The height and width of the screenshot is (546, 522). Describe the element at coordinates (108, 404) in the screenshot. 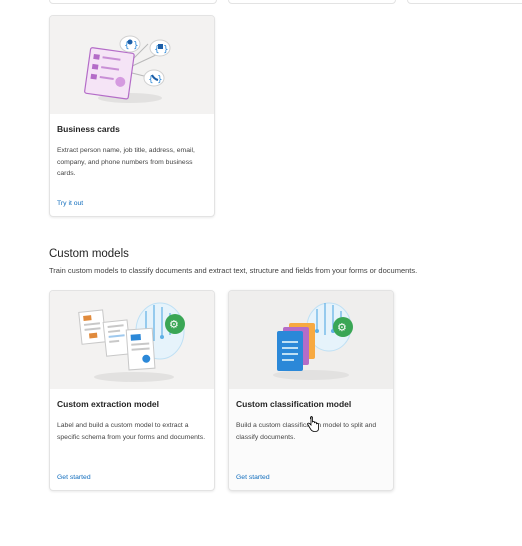

I see `card-title: Custom extraction model` at that location.